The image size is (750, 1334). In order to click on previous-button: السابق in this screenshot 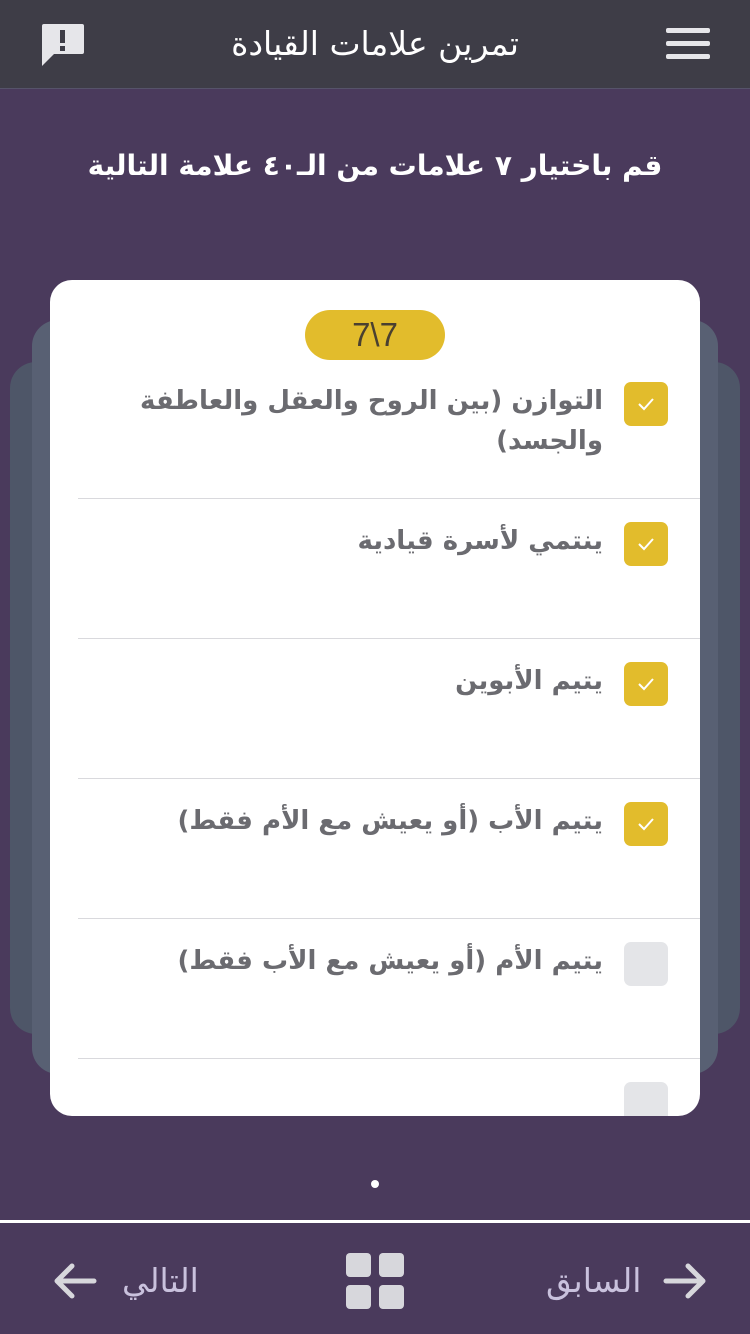, I will do `click(627, 1281)`.